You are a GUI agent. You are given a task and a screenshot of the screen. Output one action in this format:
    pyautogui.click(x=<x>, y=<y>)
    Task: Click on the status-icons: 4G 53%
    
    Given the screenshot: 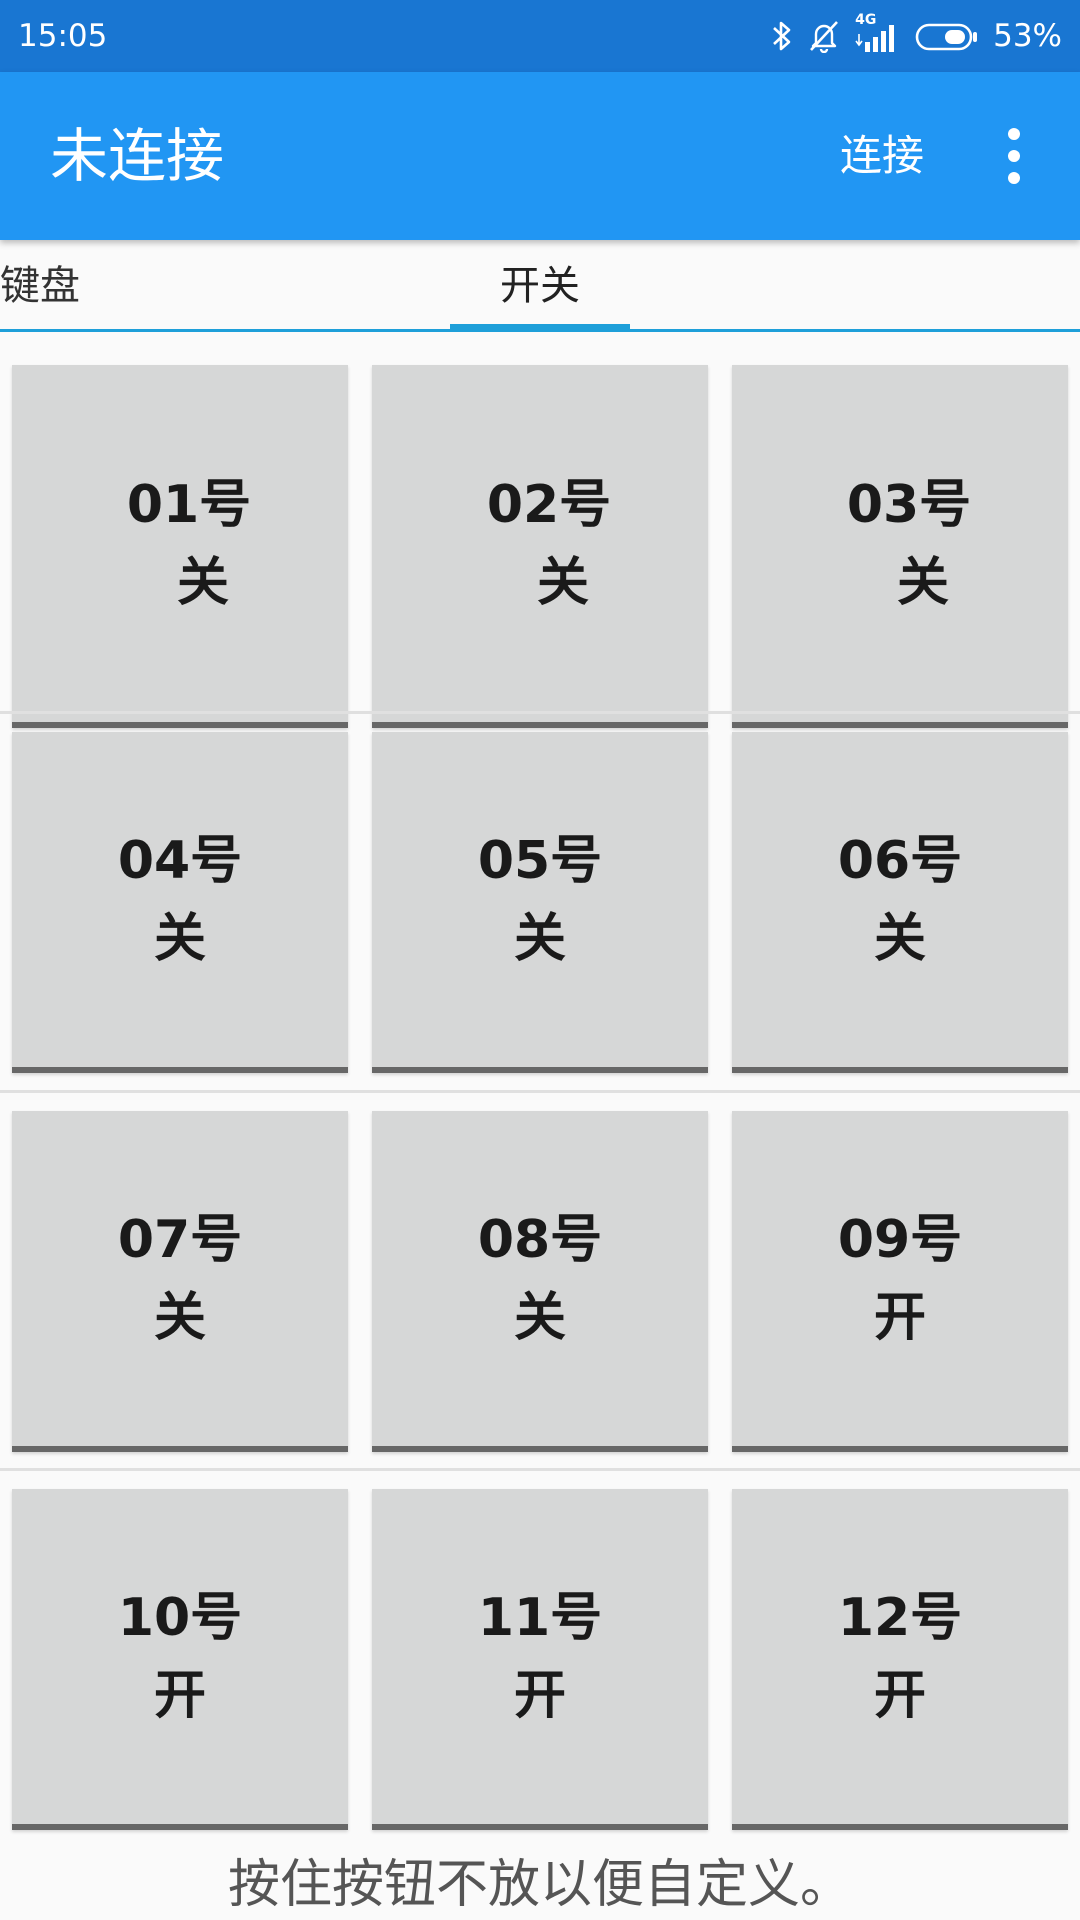 What is the action you would take?
    pyautogui.click(x=916, y=34)
    